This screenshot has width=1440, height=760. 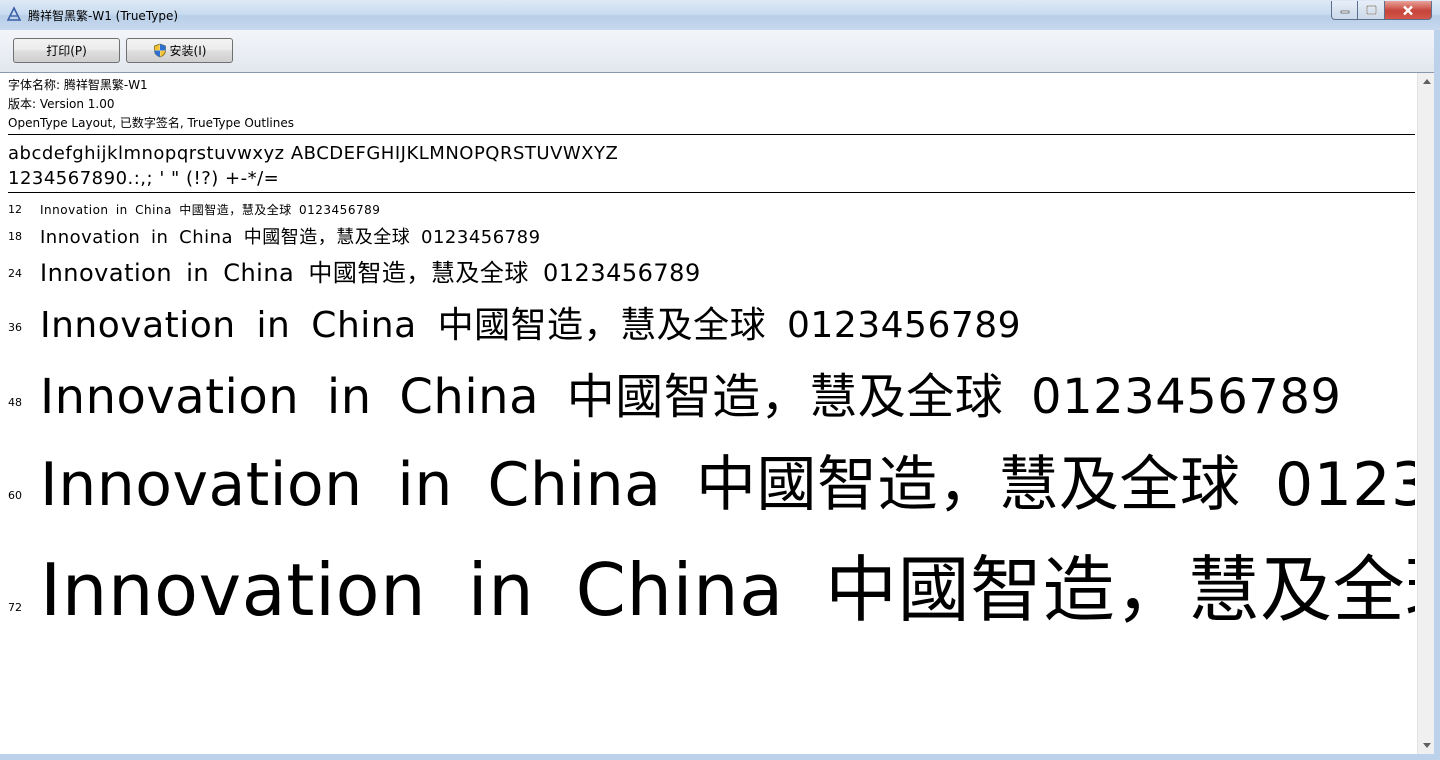 I want to click on print-button-label: 打印(P), so click(x=66, y=51).